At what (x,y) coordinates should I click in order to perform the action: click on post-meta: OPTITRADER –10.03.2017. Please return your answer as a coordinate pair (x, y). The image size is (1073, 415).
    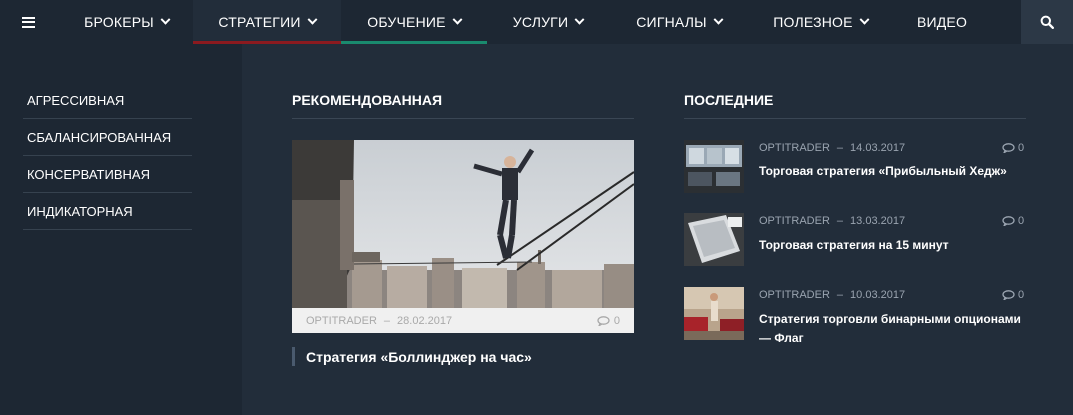
    Looking at the image, I should click on (832, 295).